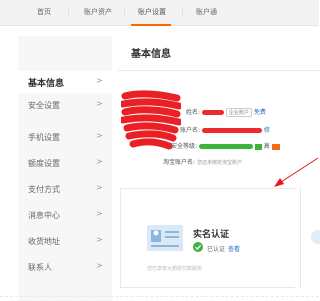  Describe the element at coordinates (65, 47) in the screenshot. I see `sidebar-item-spacer` at that location.